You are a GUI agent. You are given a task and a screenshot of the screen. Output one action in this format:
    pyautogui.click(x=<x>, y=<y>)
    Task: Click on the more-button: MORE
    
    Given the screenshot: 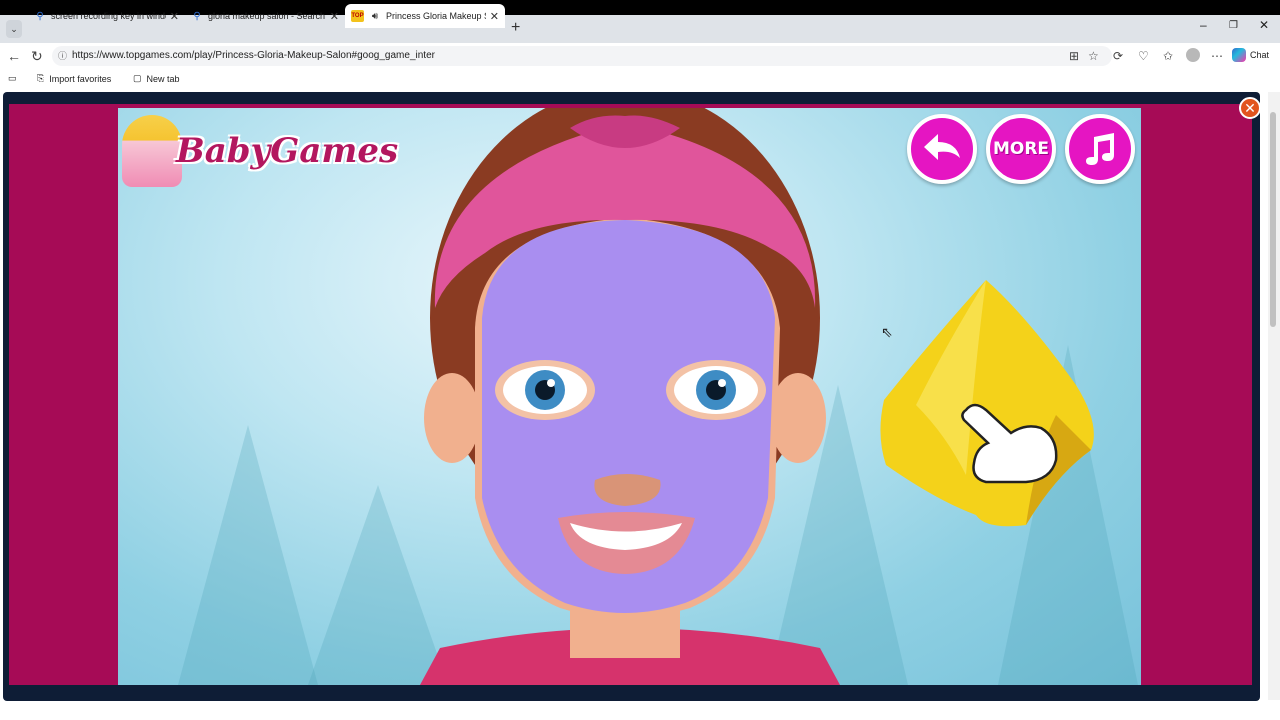 What is the action you would take?
    pyautogui.click(x=1021, y=149)
    